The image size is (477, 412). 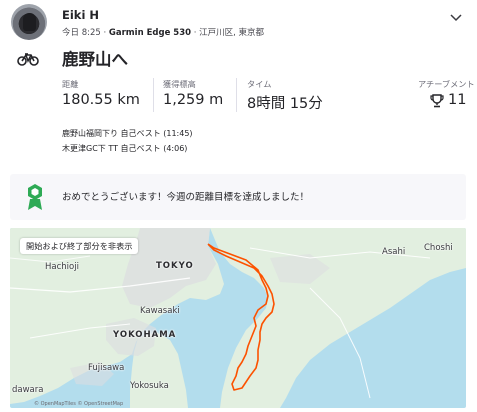 I want to click on map-label: Hachioji, so click(x=62, y=267).